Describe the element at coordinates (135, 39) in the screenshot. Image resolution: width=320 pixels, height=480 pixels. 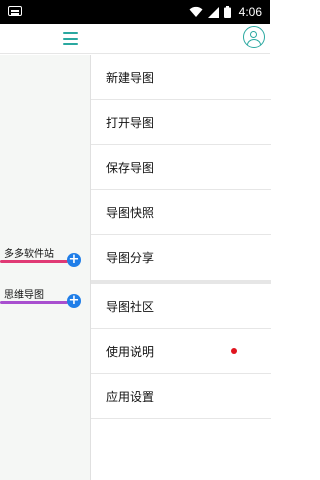
I see `app-bar` at that location.